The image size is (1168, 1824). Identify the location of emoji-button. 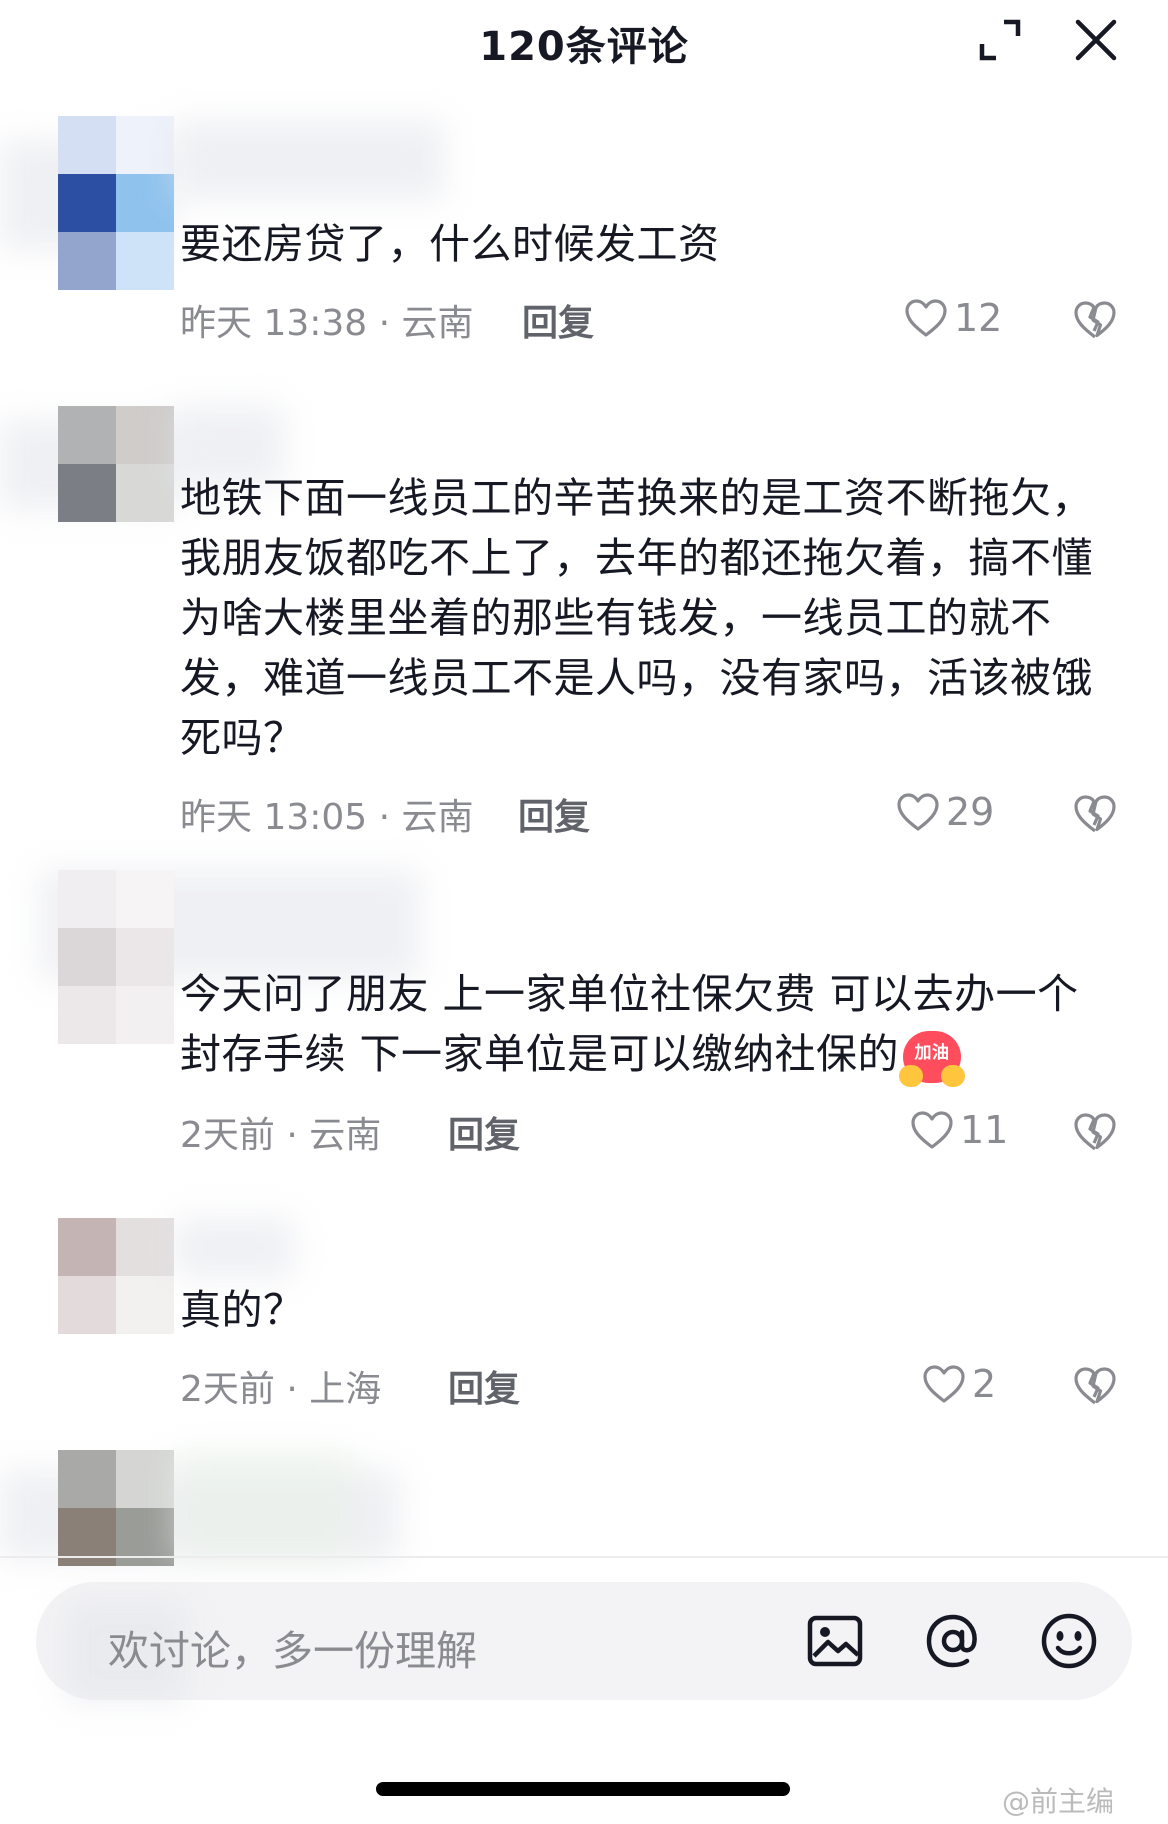
(1069, 1641).